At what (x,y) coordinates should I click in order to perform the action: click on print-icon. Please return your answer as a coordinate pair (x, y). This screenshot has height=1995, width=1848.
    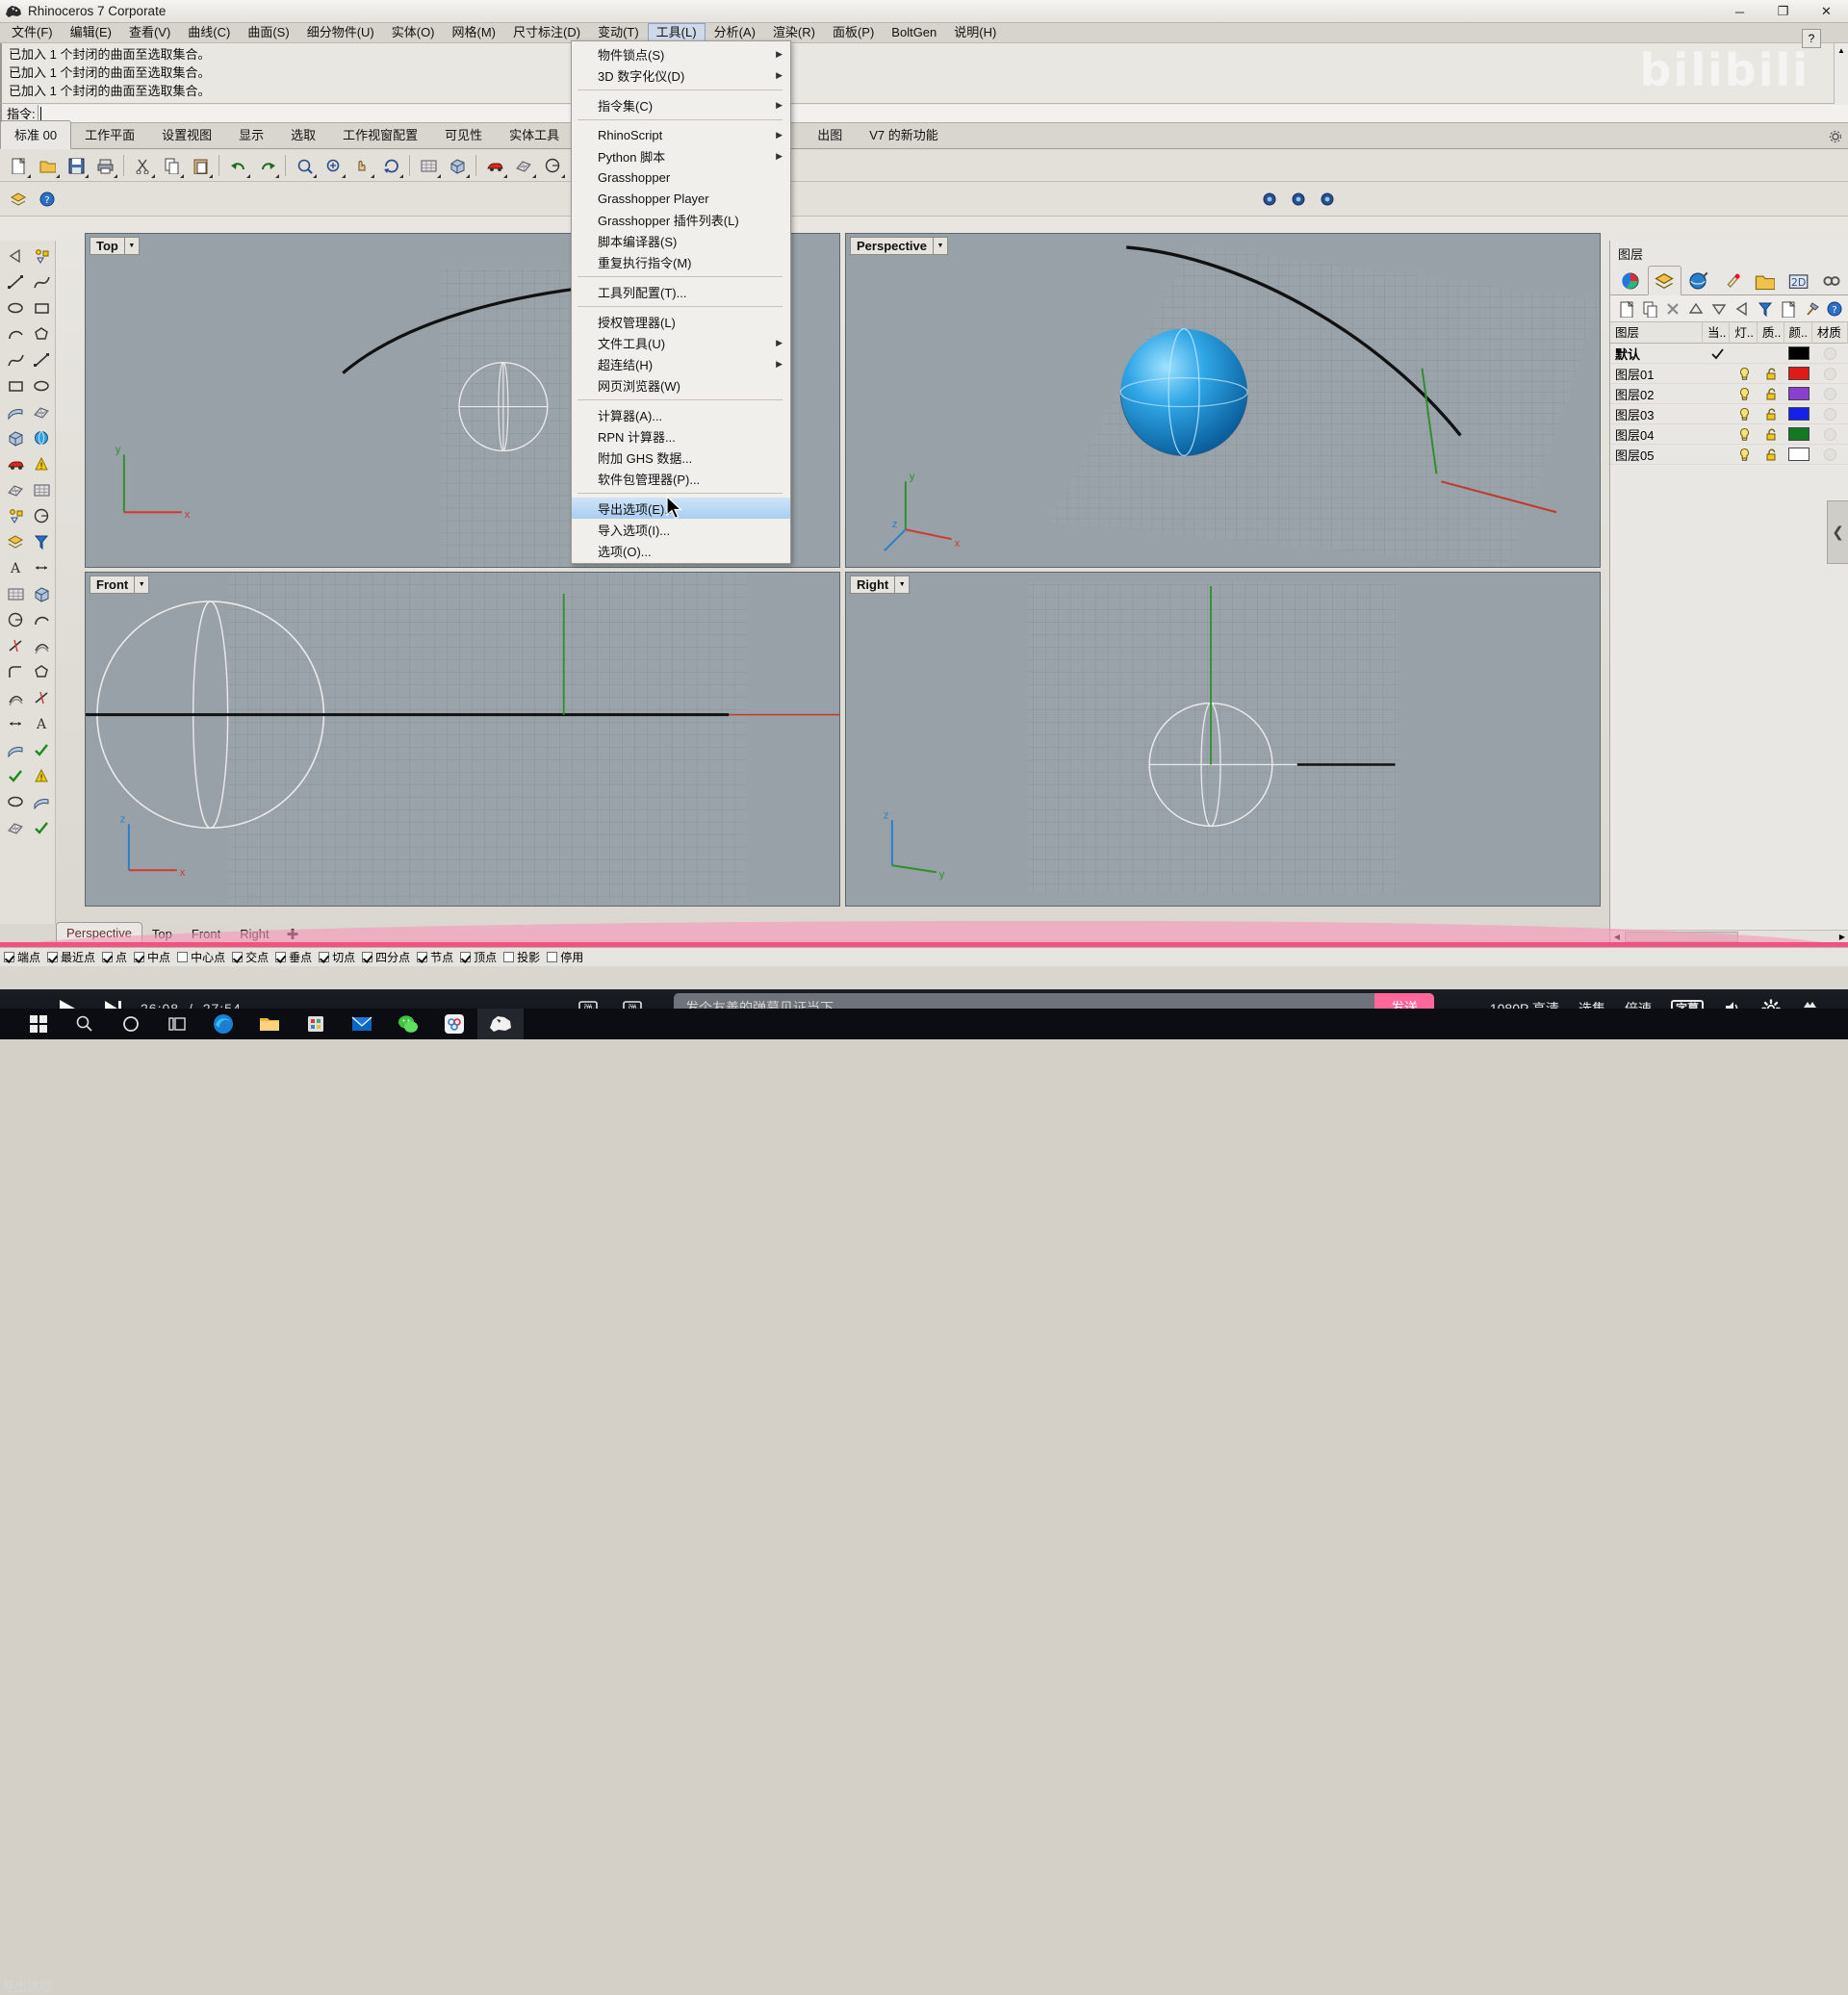
    Looking at the image, I should click on (104, 165).